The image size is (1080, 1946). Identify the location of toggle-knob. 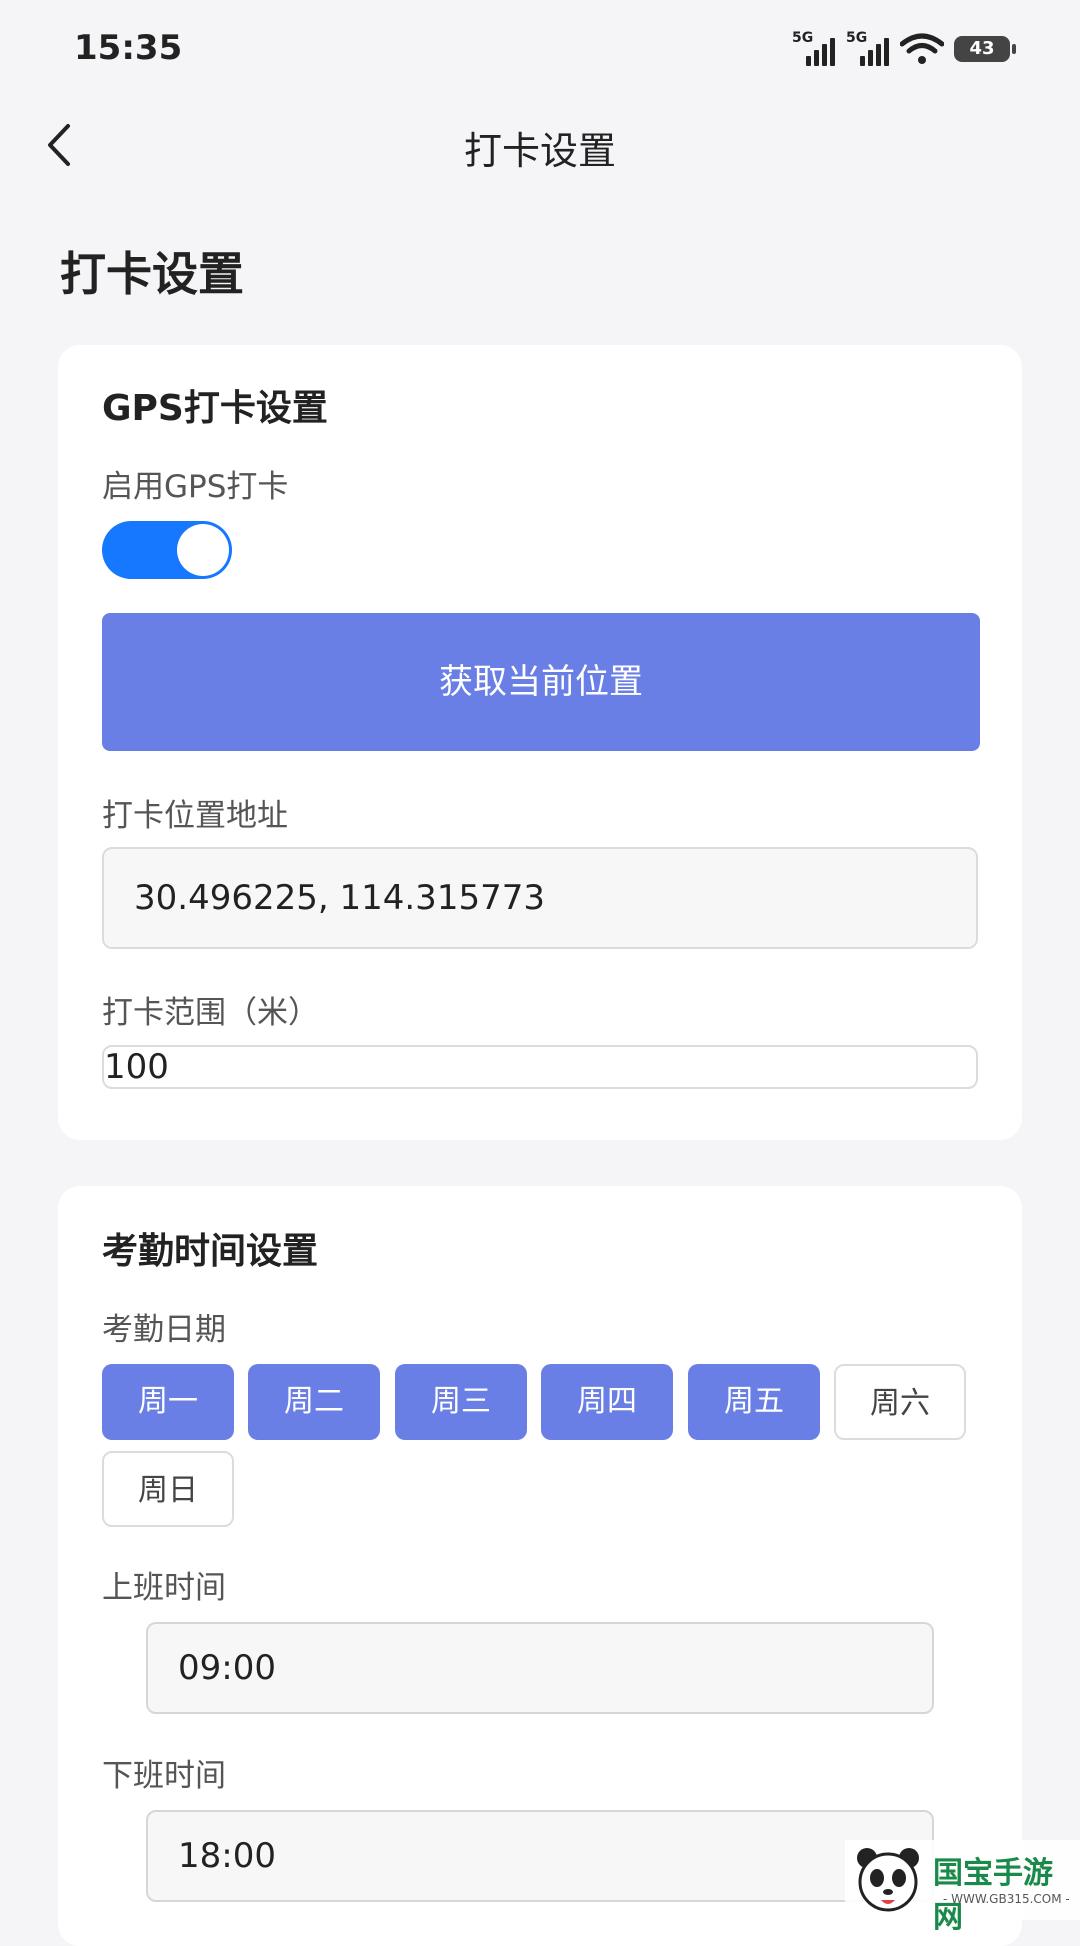
(203, 550).